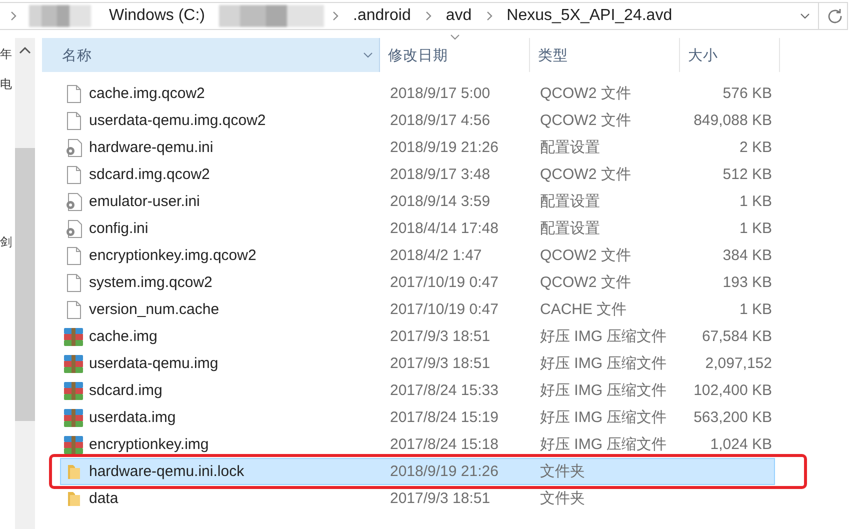 This screenshot has height=529, width=859. I want to click on column-header: 类型, so click(605, 55).